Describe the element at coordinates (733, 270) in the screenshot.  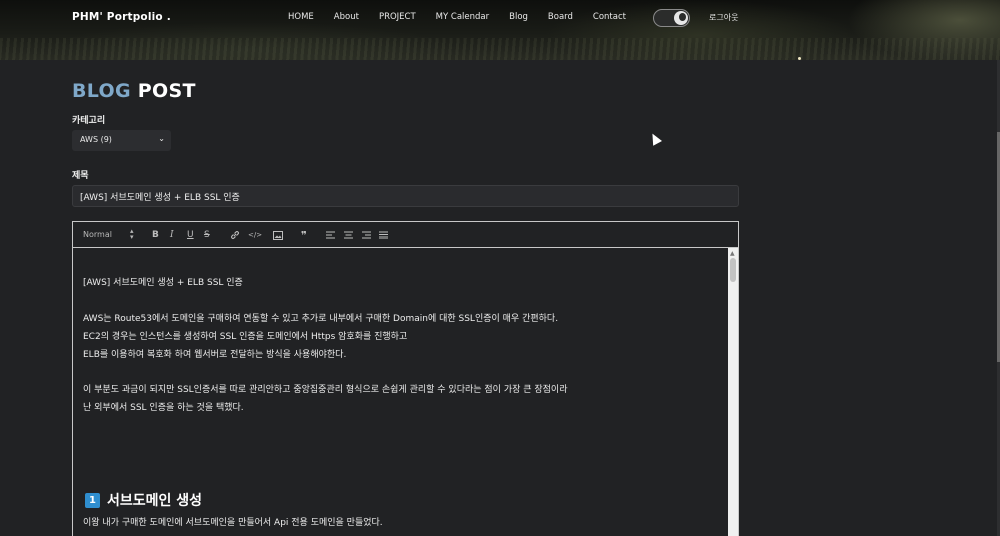
I see `editor-scroll-thumb` at that location.